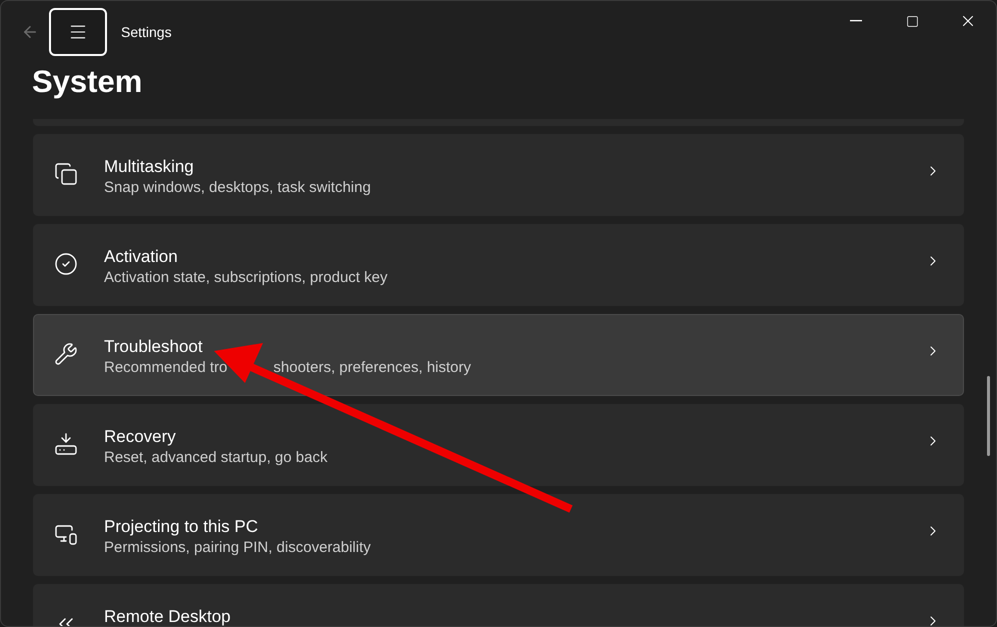  Describe the element at coordinates (66, 444) in the screenshot. I see `drive-arrow-icon` at that location.